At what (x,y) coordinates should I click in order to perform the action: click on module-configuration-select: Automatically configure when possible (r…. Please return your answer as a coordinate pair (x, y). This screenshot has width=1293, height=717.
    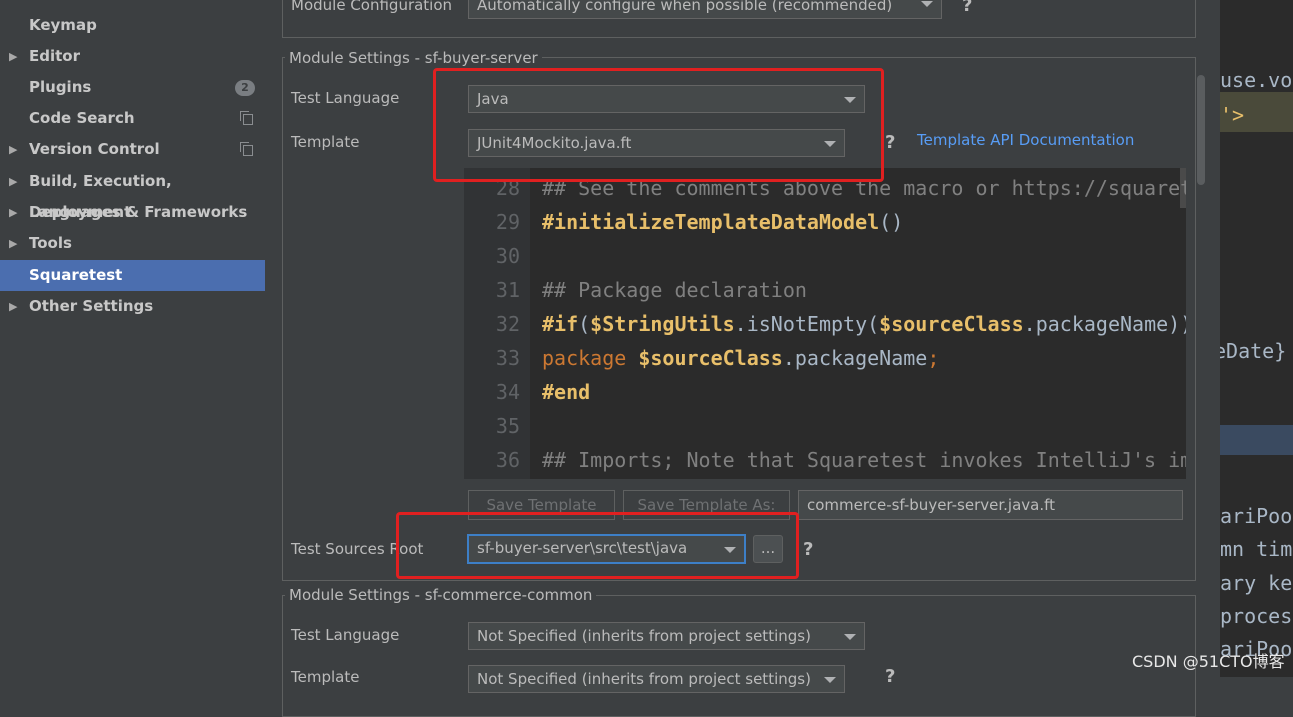
    Looking at the image, I should click on (705, 9).